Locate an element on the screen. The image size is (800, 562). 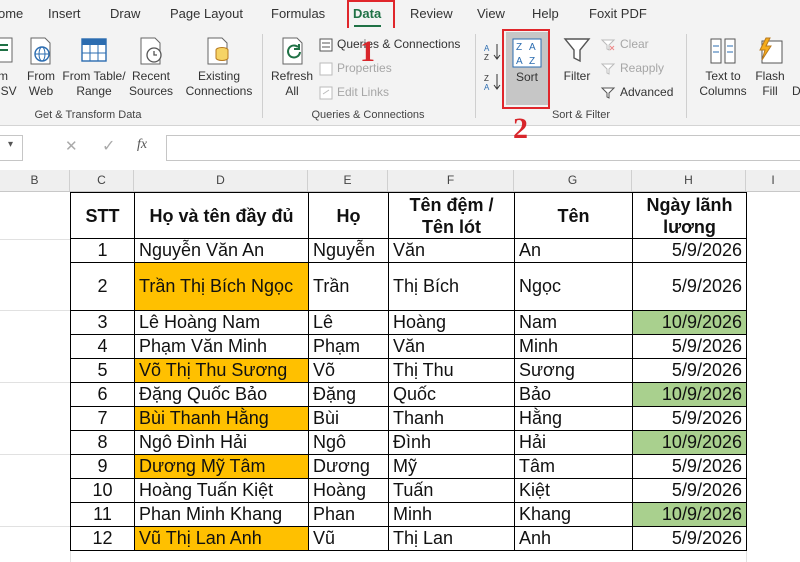
cancel-icon: ✕ is located at coordinates (71, 146).